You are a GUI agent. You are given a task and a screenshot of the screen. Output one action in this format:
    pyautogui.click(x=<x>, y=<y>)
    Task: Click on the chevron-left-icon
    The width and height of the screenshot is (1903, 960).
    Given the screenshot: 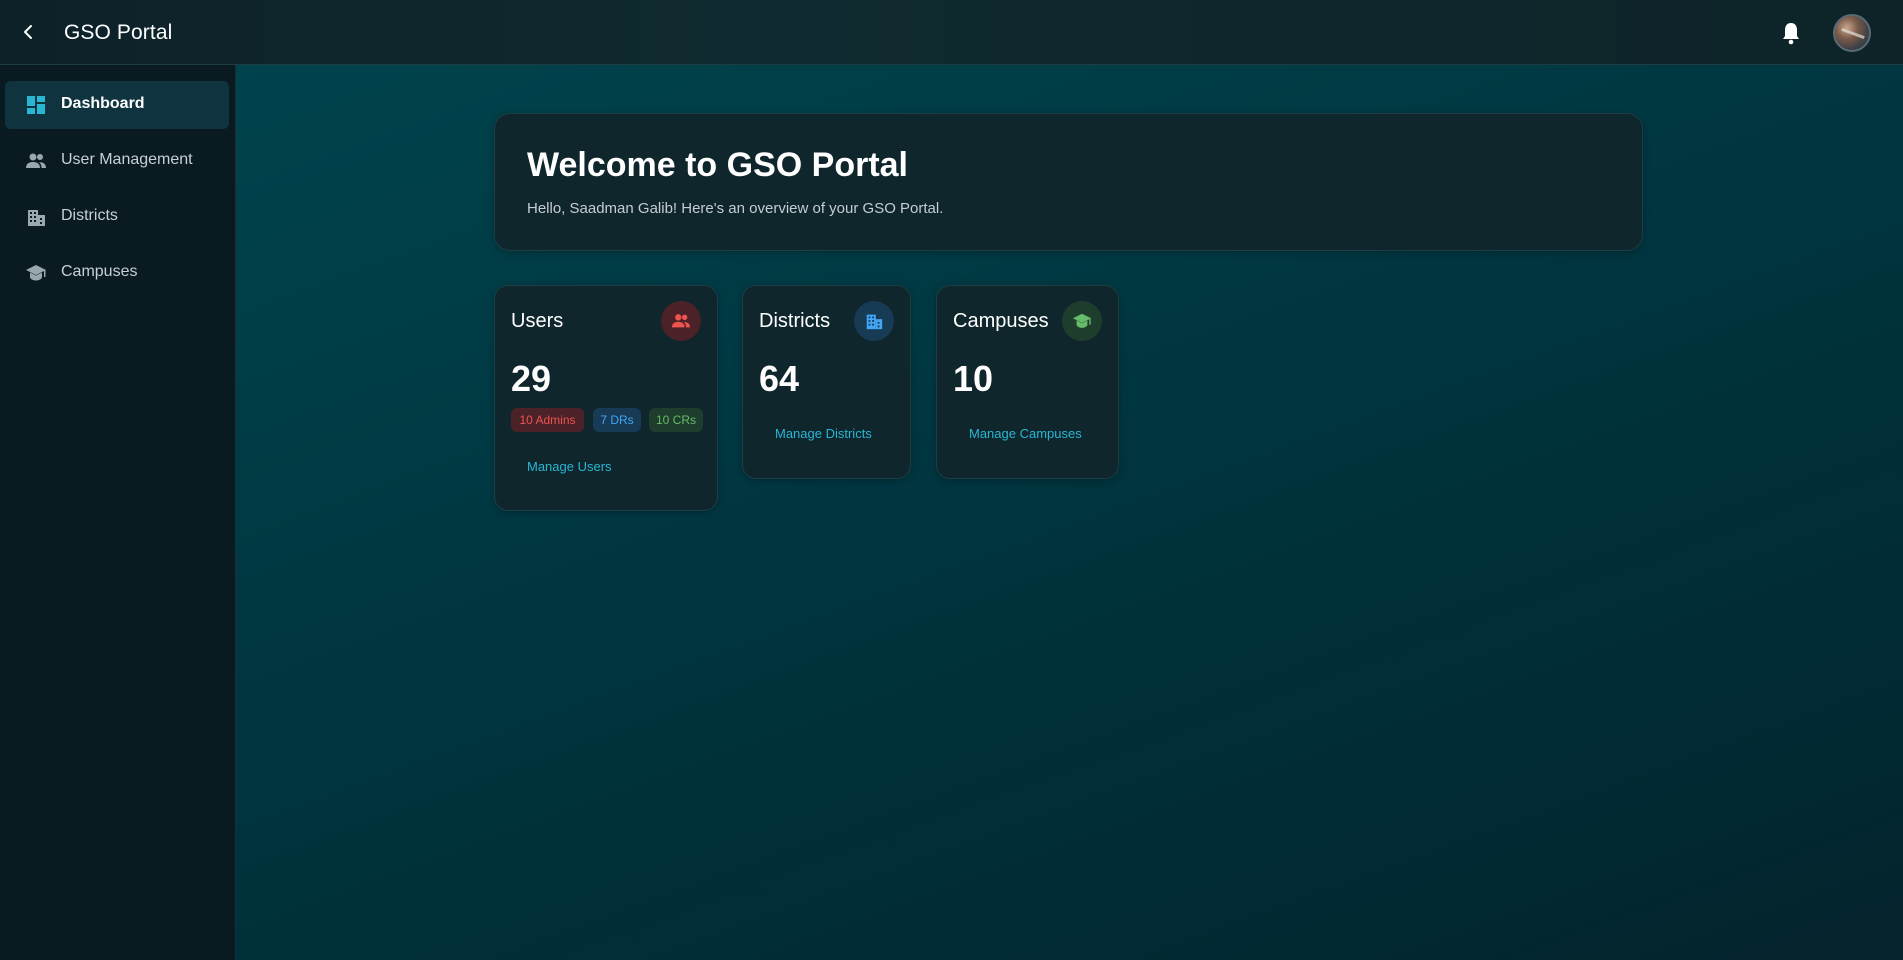 What is the action you would take?
    pyautogui.click(x=28, y=32)
    